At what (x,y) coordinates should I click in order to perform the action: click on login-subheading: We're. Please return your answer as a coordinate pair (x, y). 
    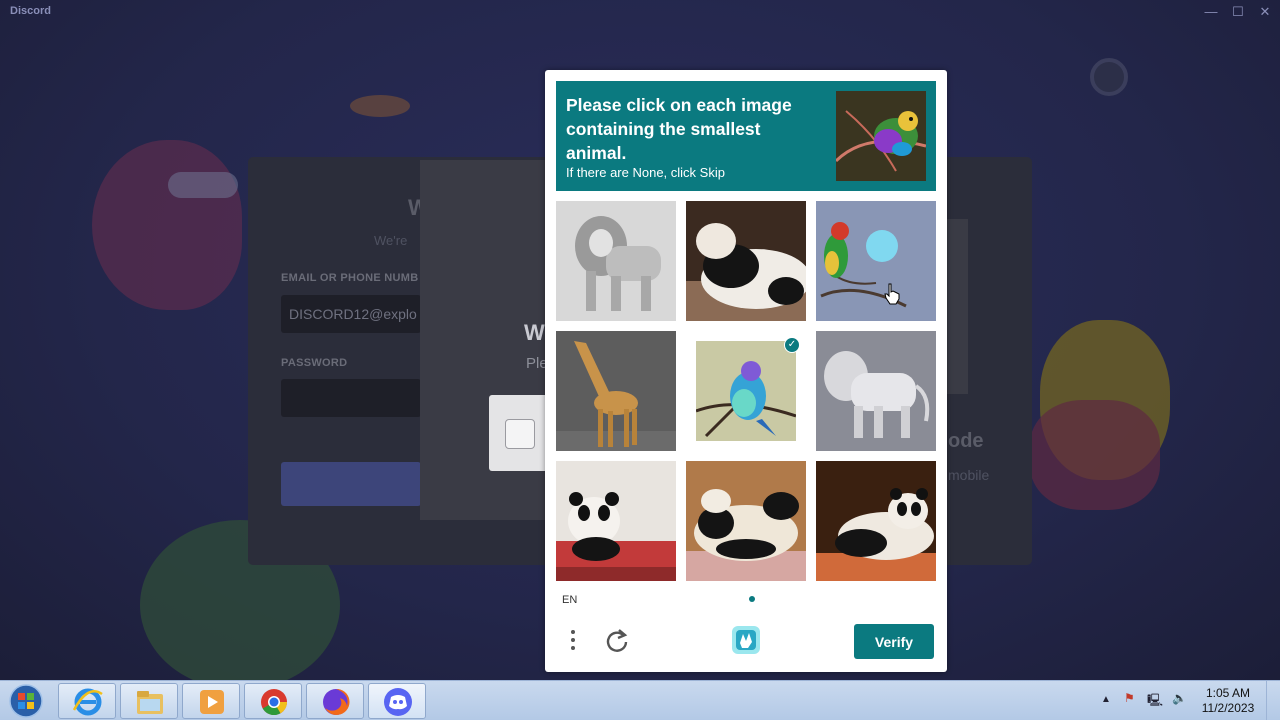
    Looking at the image, I should click on (391, 240).